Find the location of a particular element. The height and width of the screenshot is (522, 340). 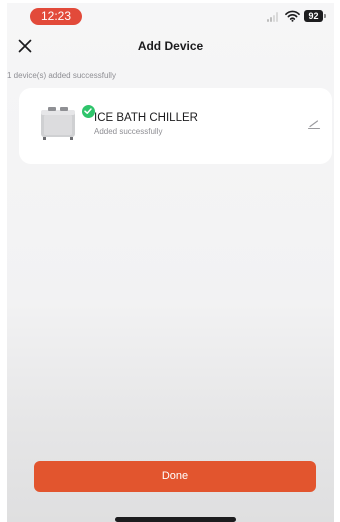

battery-level: 92 is located at coordinates (313, 16).